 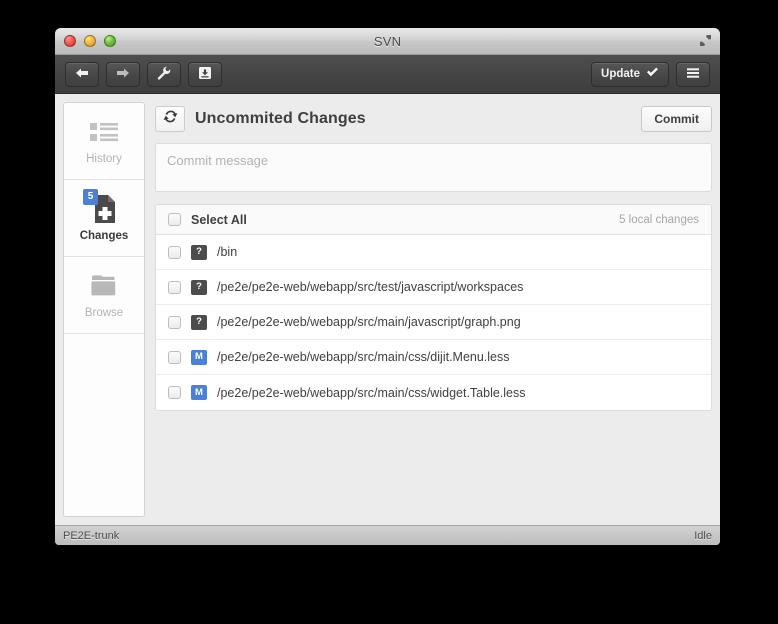 I want to click on sidebar: History 5 Changes Browse, so click(x=104, y=309).